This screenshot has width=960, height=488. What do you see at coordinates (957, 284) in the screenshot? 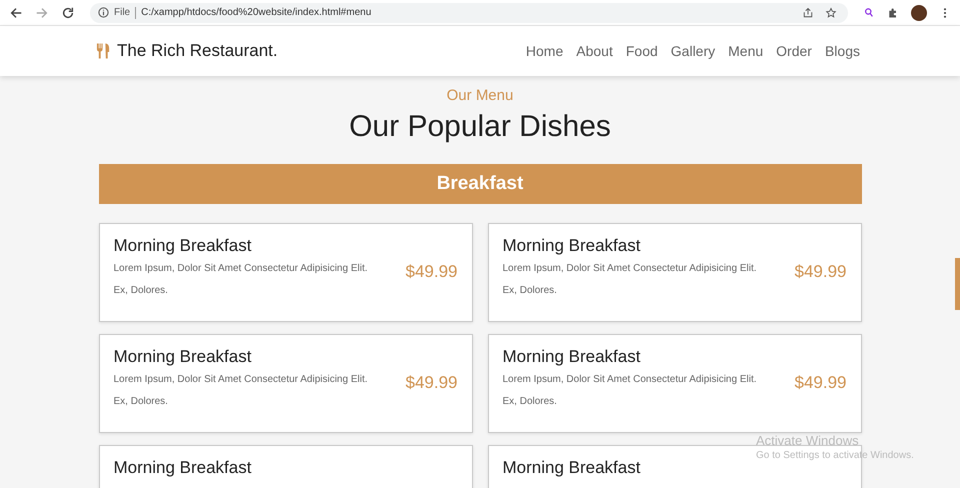
I see `scrollbar-thumb` at bounding box center [957, 284].